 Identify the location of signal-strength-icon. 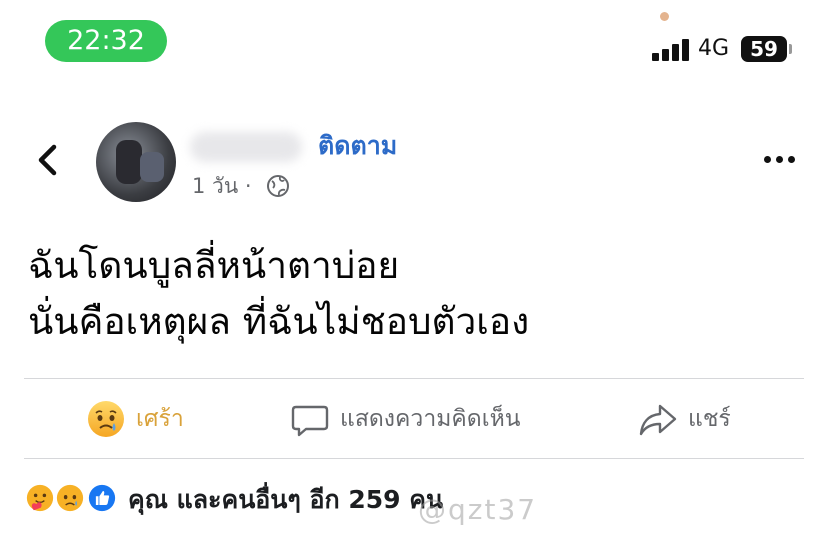
(672, 49).